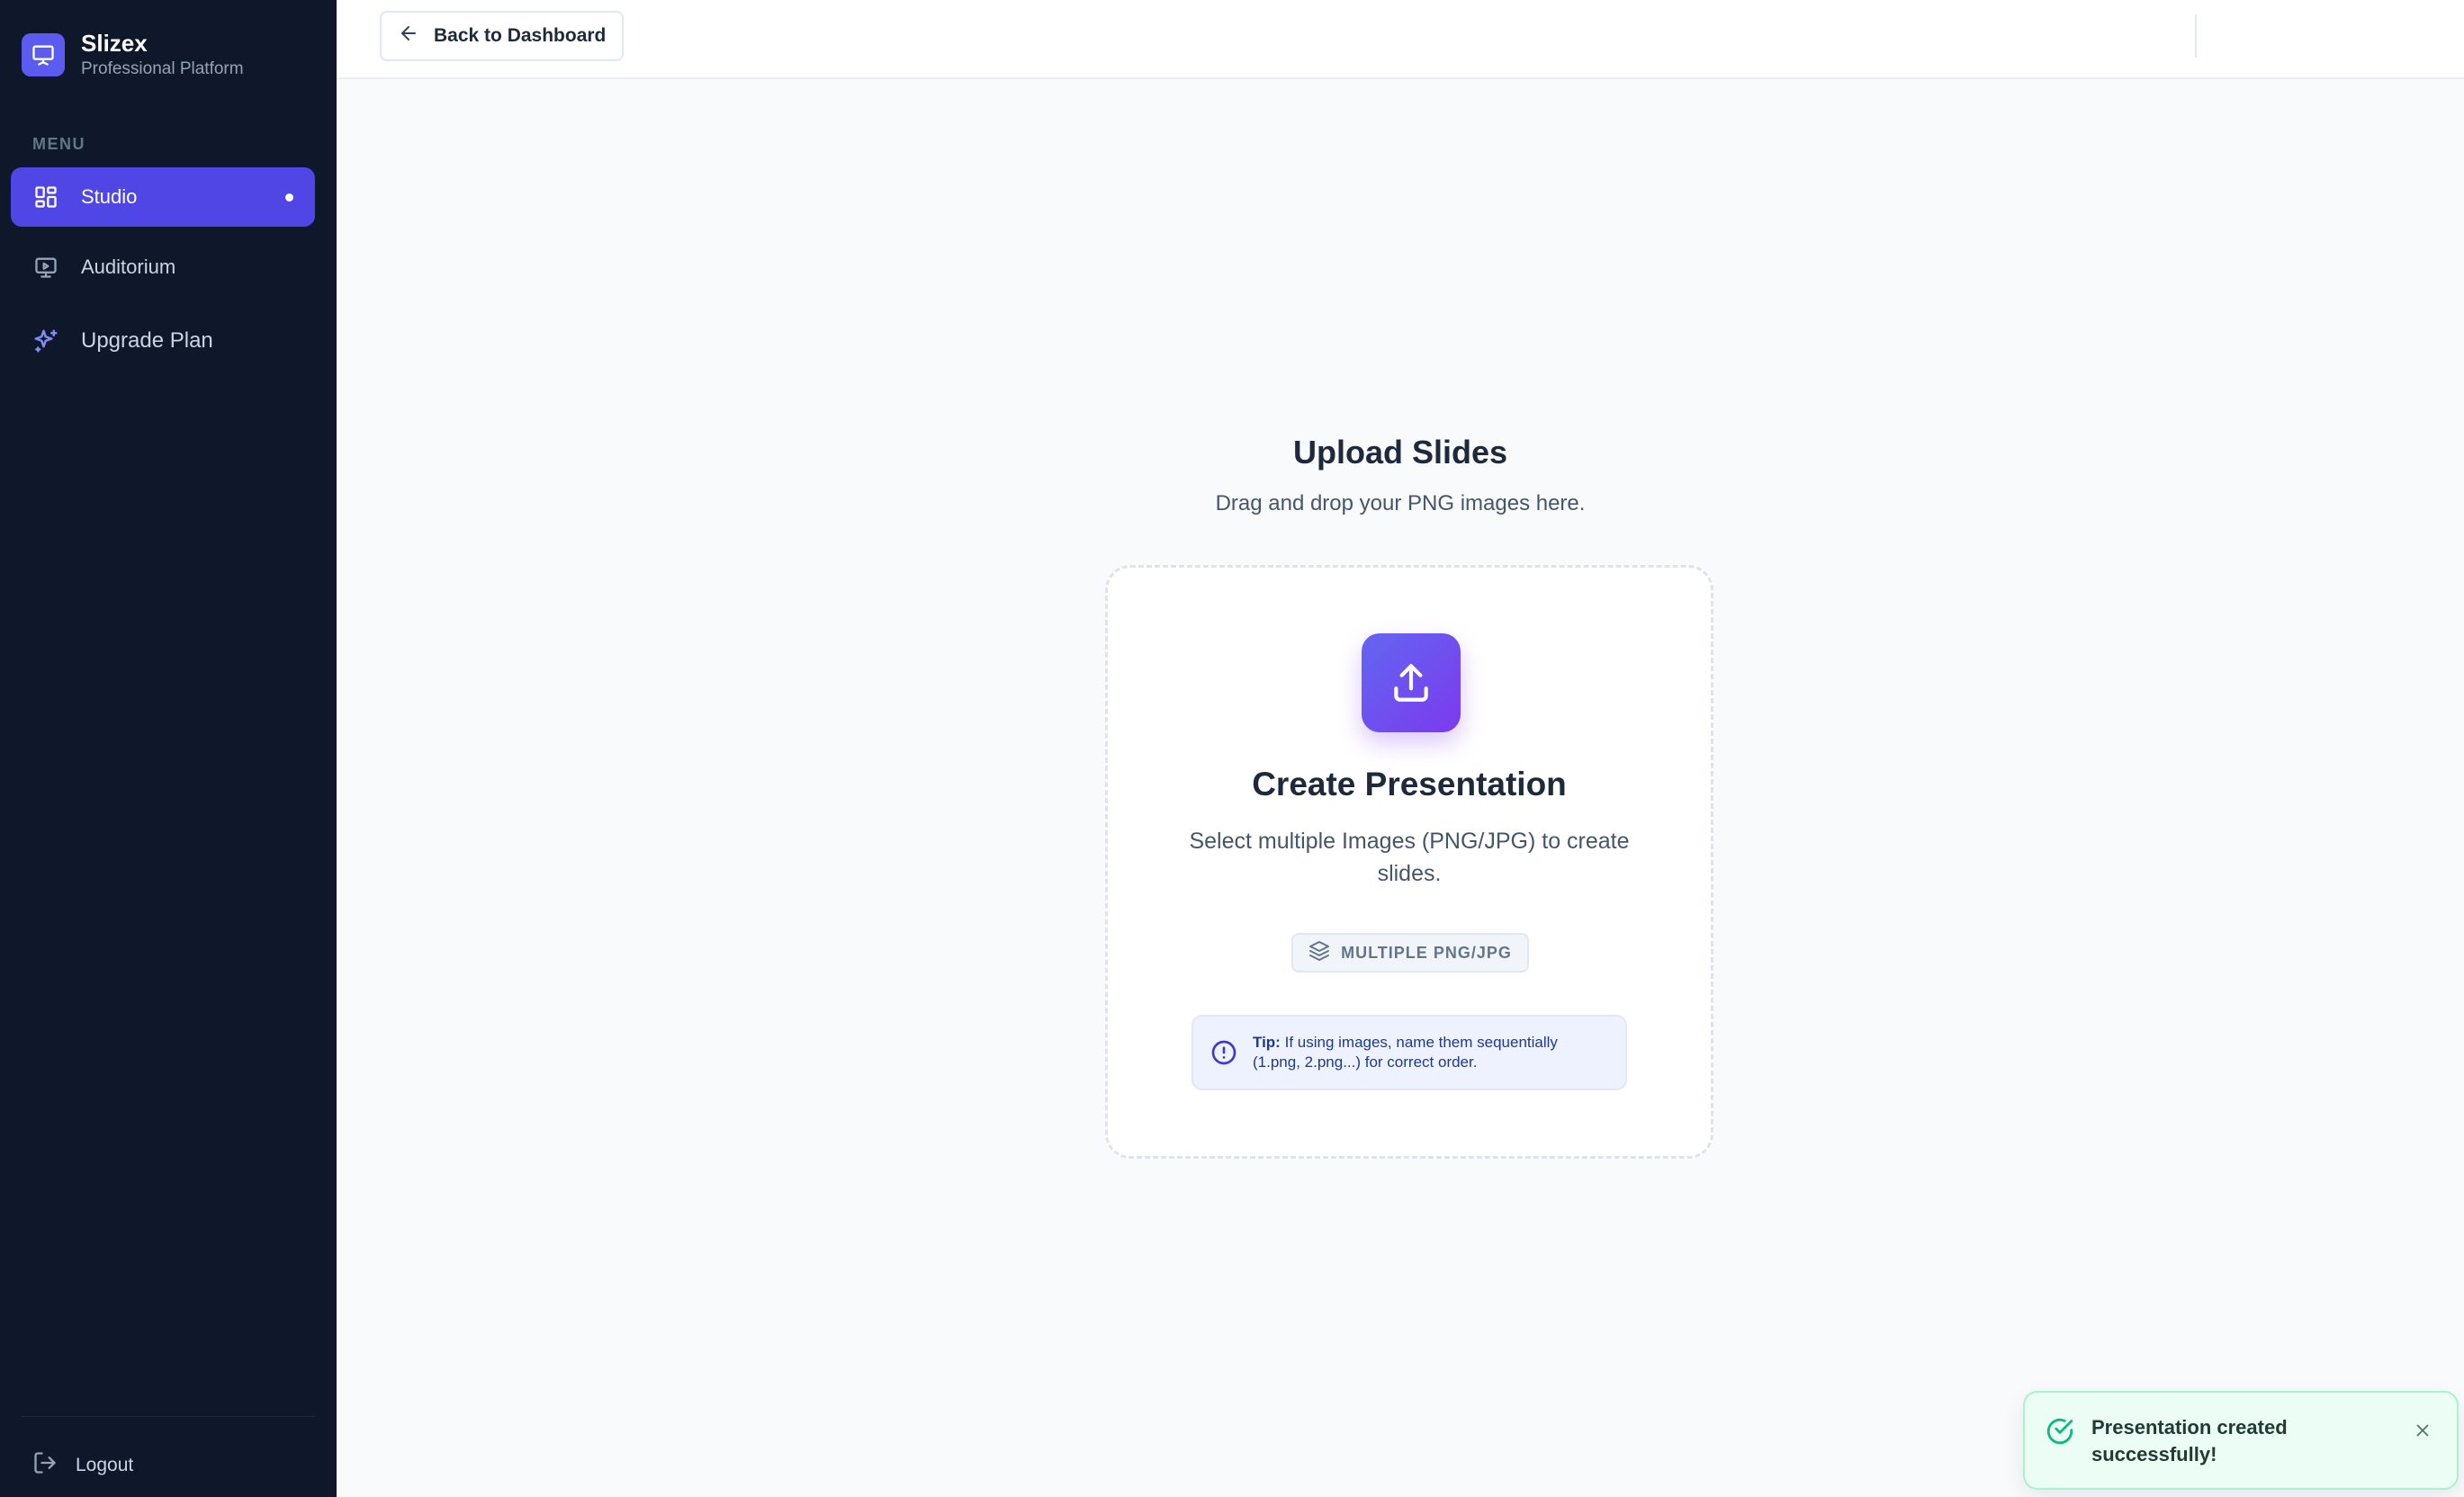  Describe the element at coordinates (1400, 503) in the screenshot. I see `page-subtitle: Drag and drop your PNG images here.` at that location.